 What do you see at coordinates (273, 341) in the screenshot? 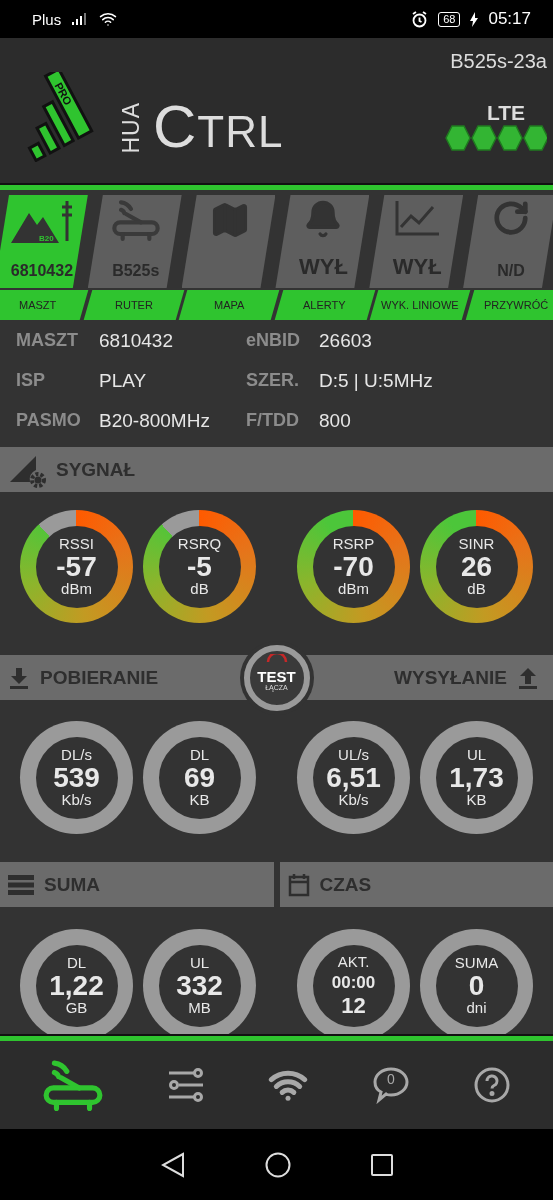
I see `info-label: eNBID` at bounding box center [273, 341].